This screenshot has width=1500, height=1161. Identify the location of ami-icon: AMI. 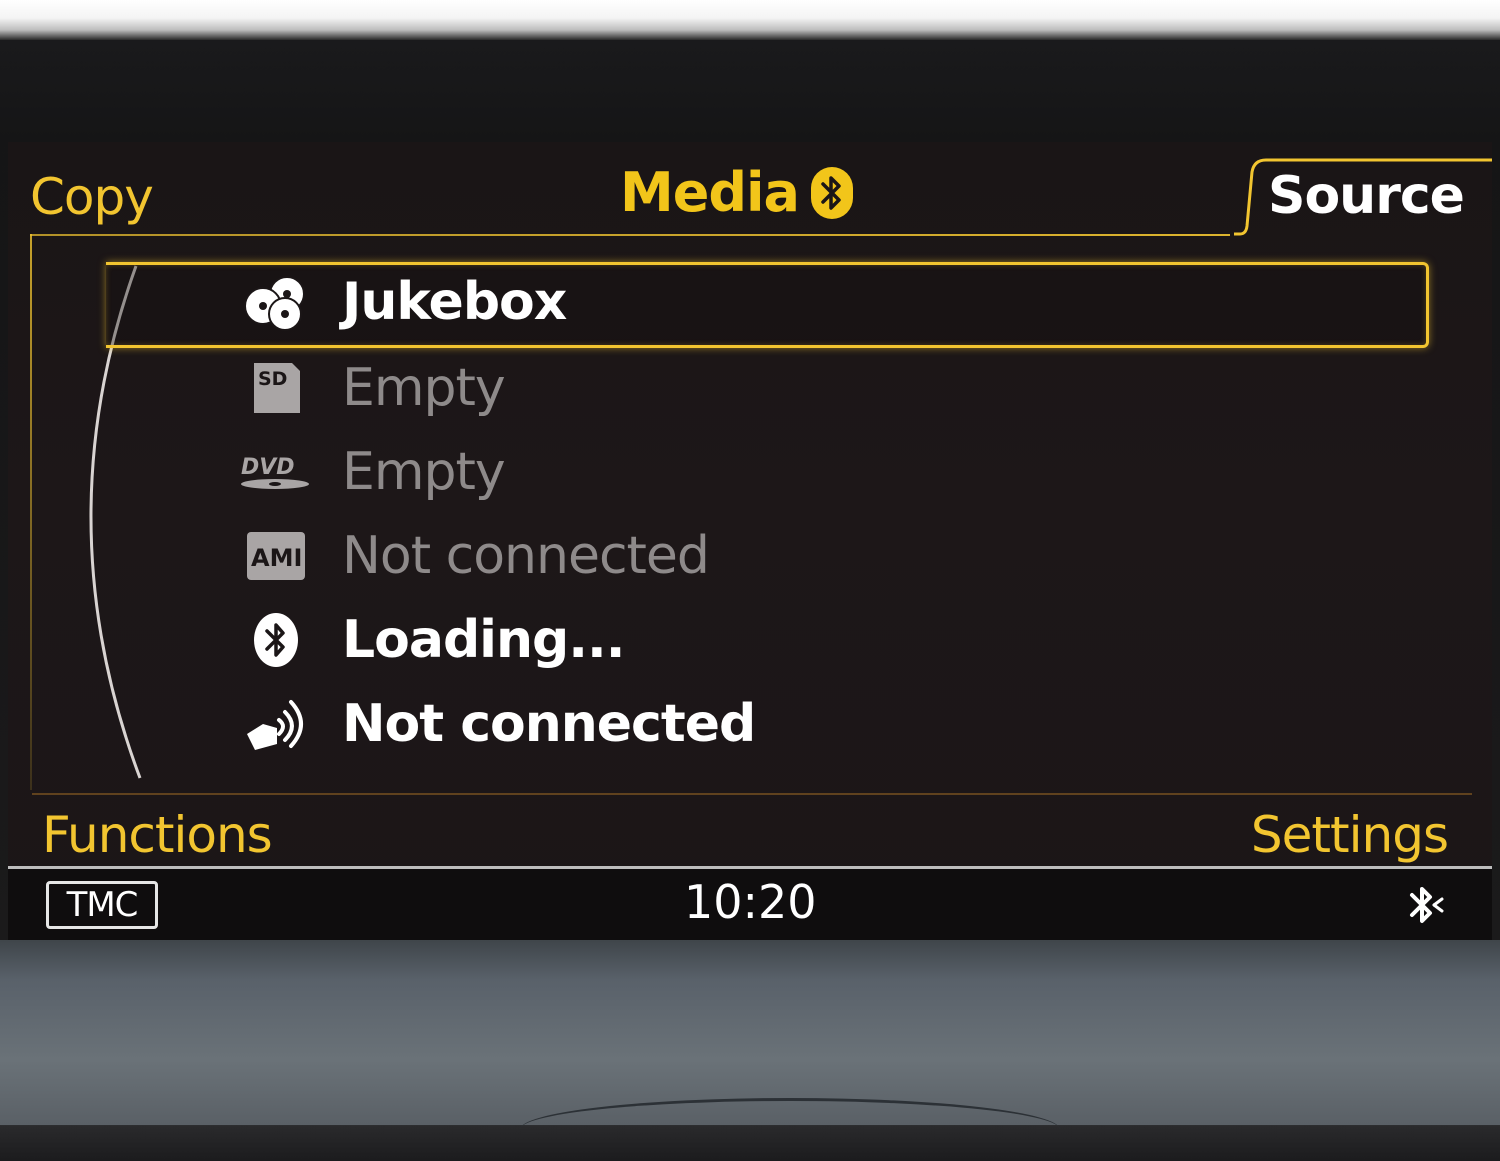
(276, 556).